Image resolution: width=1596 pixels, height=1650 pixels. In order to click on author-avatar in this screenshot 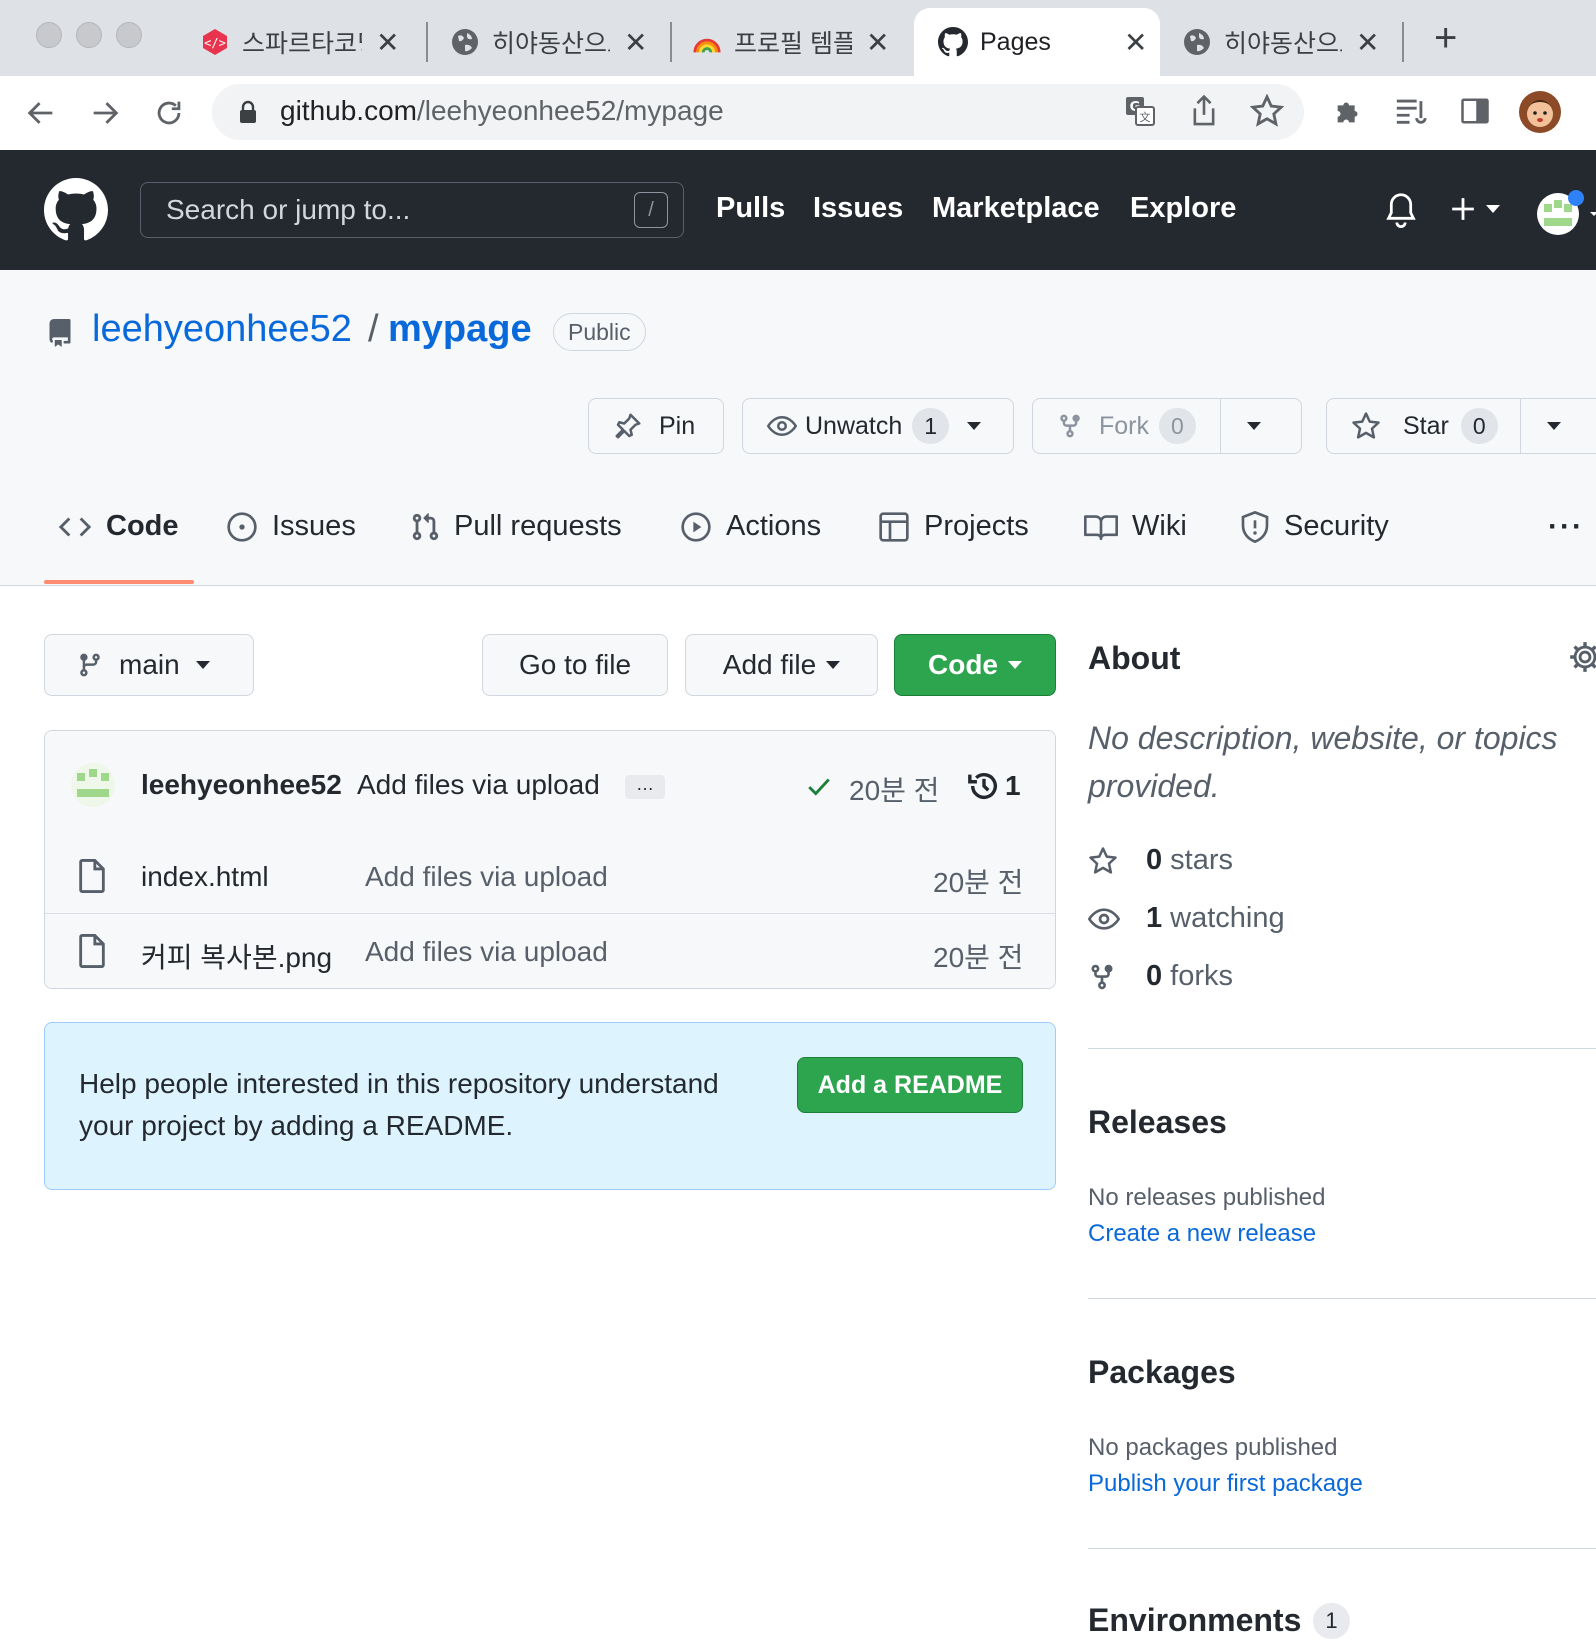, I will do `click(93, 785)`.